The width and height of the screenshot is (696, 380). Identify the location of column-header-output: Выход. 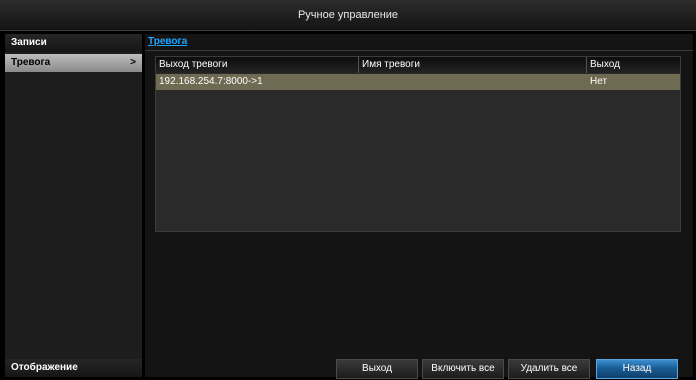
(633, 65).